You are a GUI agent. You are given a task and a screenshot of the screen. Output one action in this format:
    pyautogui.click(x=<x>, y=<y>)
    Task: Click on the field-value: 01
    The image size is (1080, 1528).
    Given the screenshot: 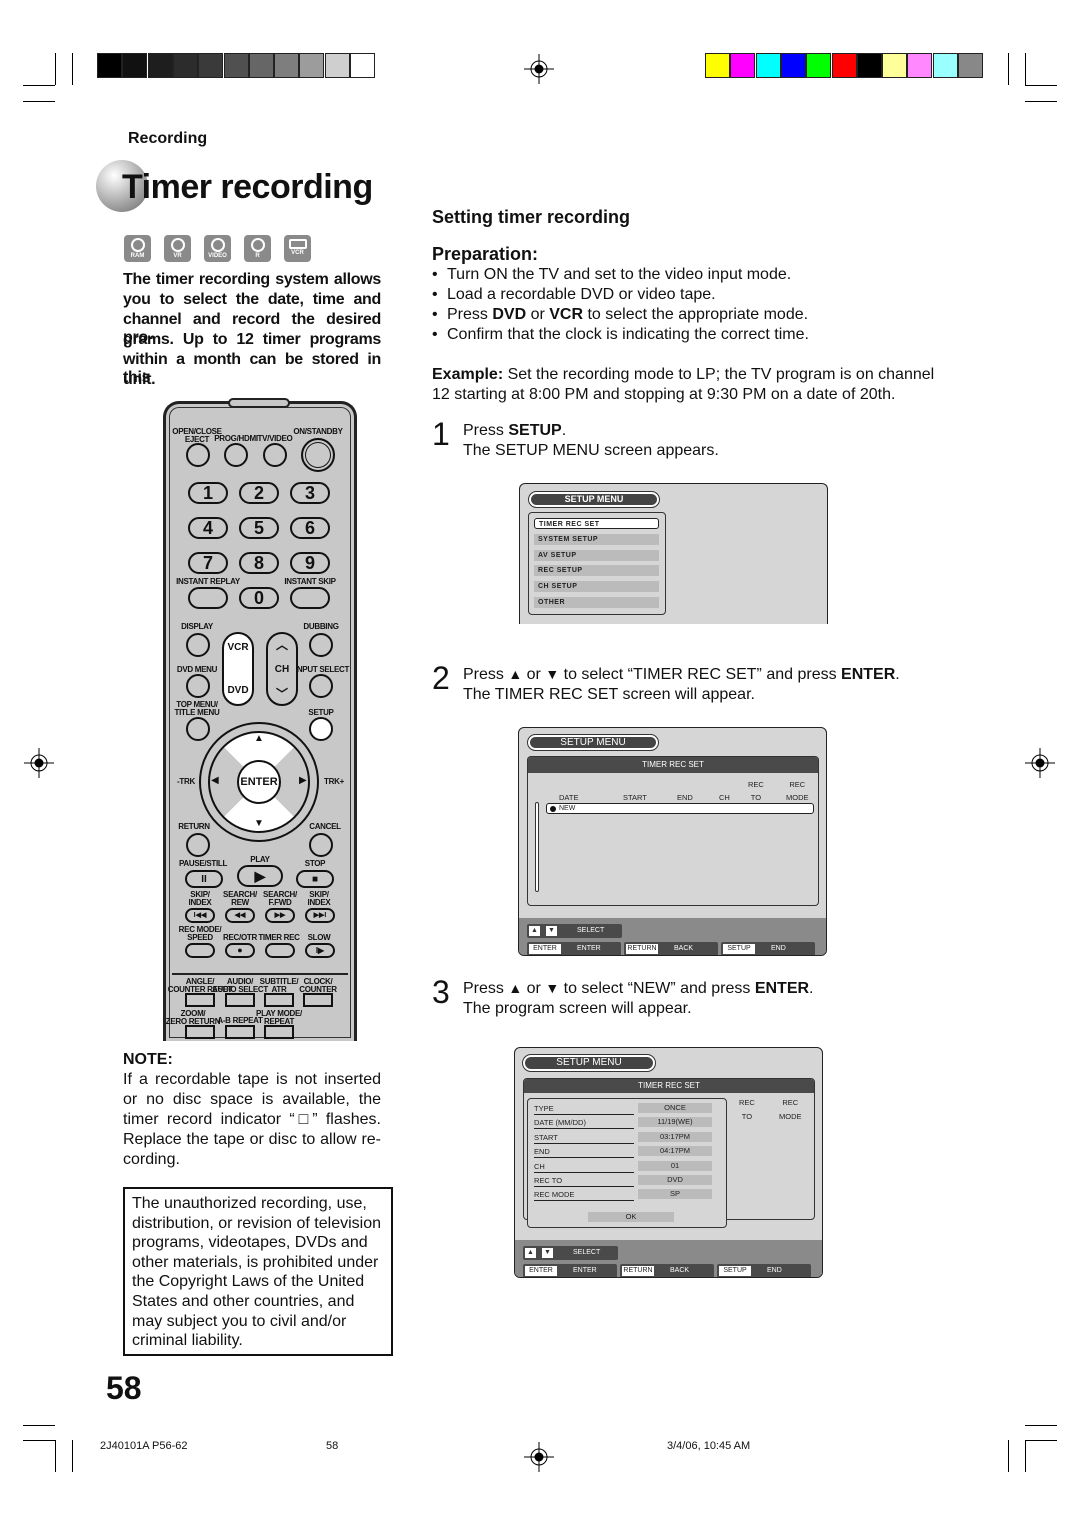 What is the action you would take?
    pyautogui.click(x=675, y=1165)
    